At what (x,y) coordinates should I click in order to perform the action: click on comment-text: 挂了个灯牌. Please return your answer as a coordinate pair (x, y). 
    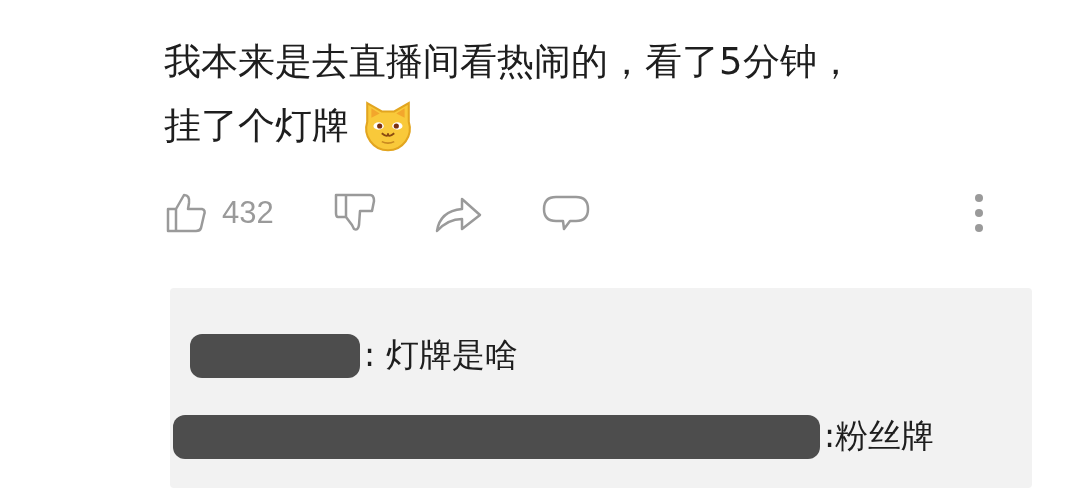
    Looking at the image, I should click on (256, 126).